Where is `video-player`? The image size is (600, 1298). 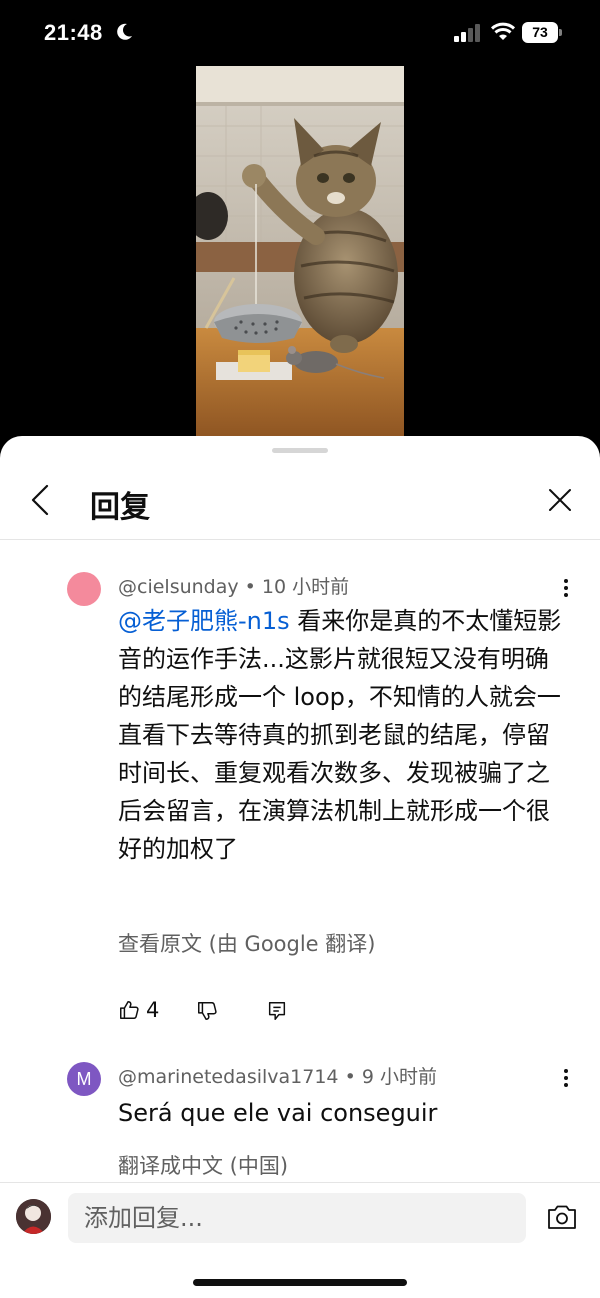
video-player is located at coordinates (300, 256).